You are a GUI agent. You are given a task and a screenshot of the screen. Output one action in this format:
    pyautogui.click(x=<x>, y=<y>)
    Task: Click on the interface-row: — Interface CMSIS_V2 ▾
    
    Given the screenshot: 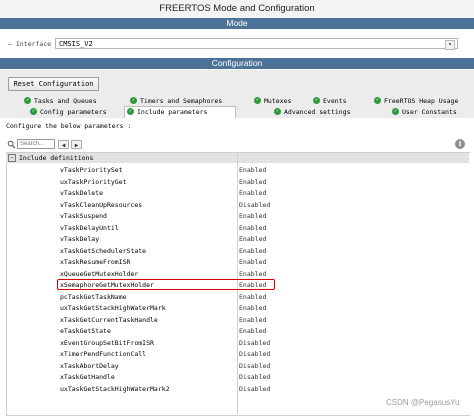 What is the action you would take?
    pyautogui.click(x=237, y=44)
    